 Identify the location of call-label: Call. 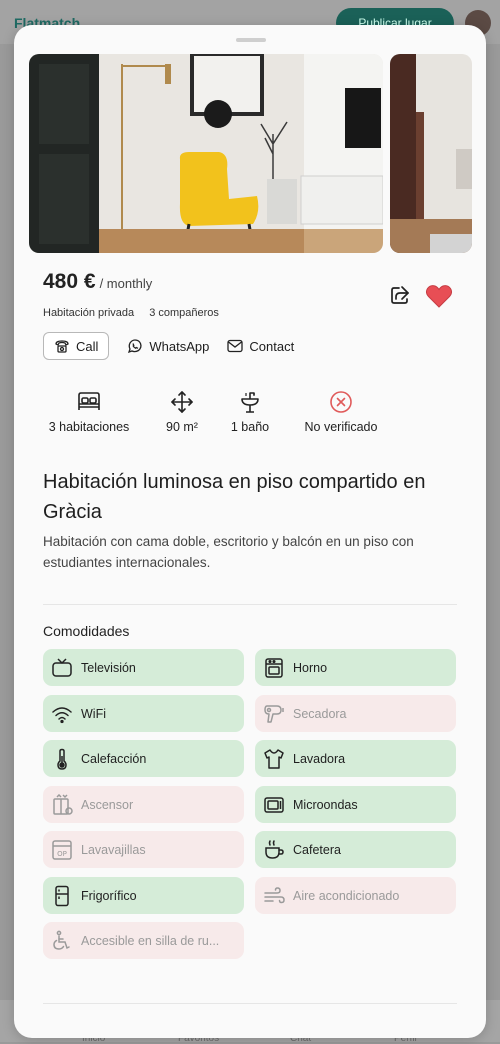
(87, 346).